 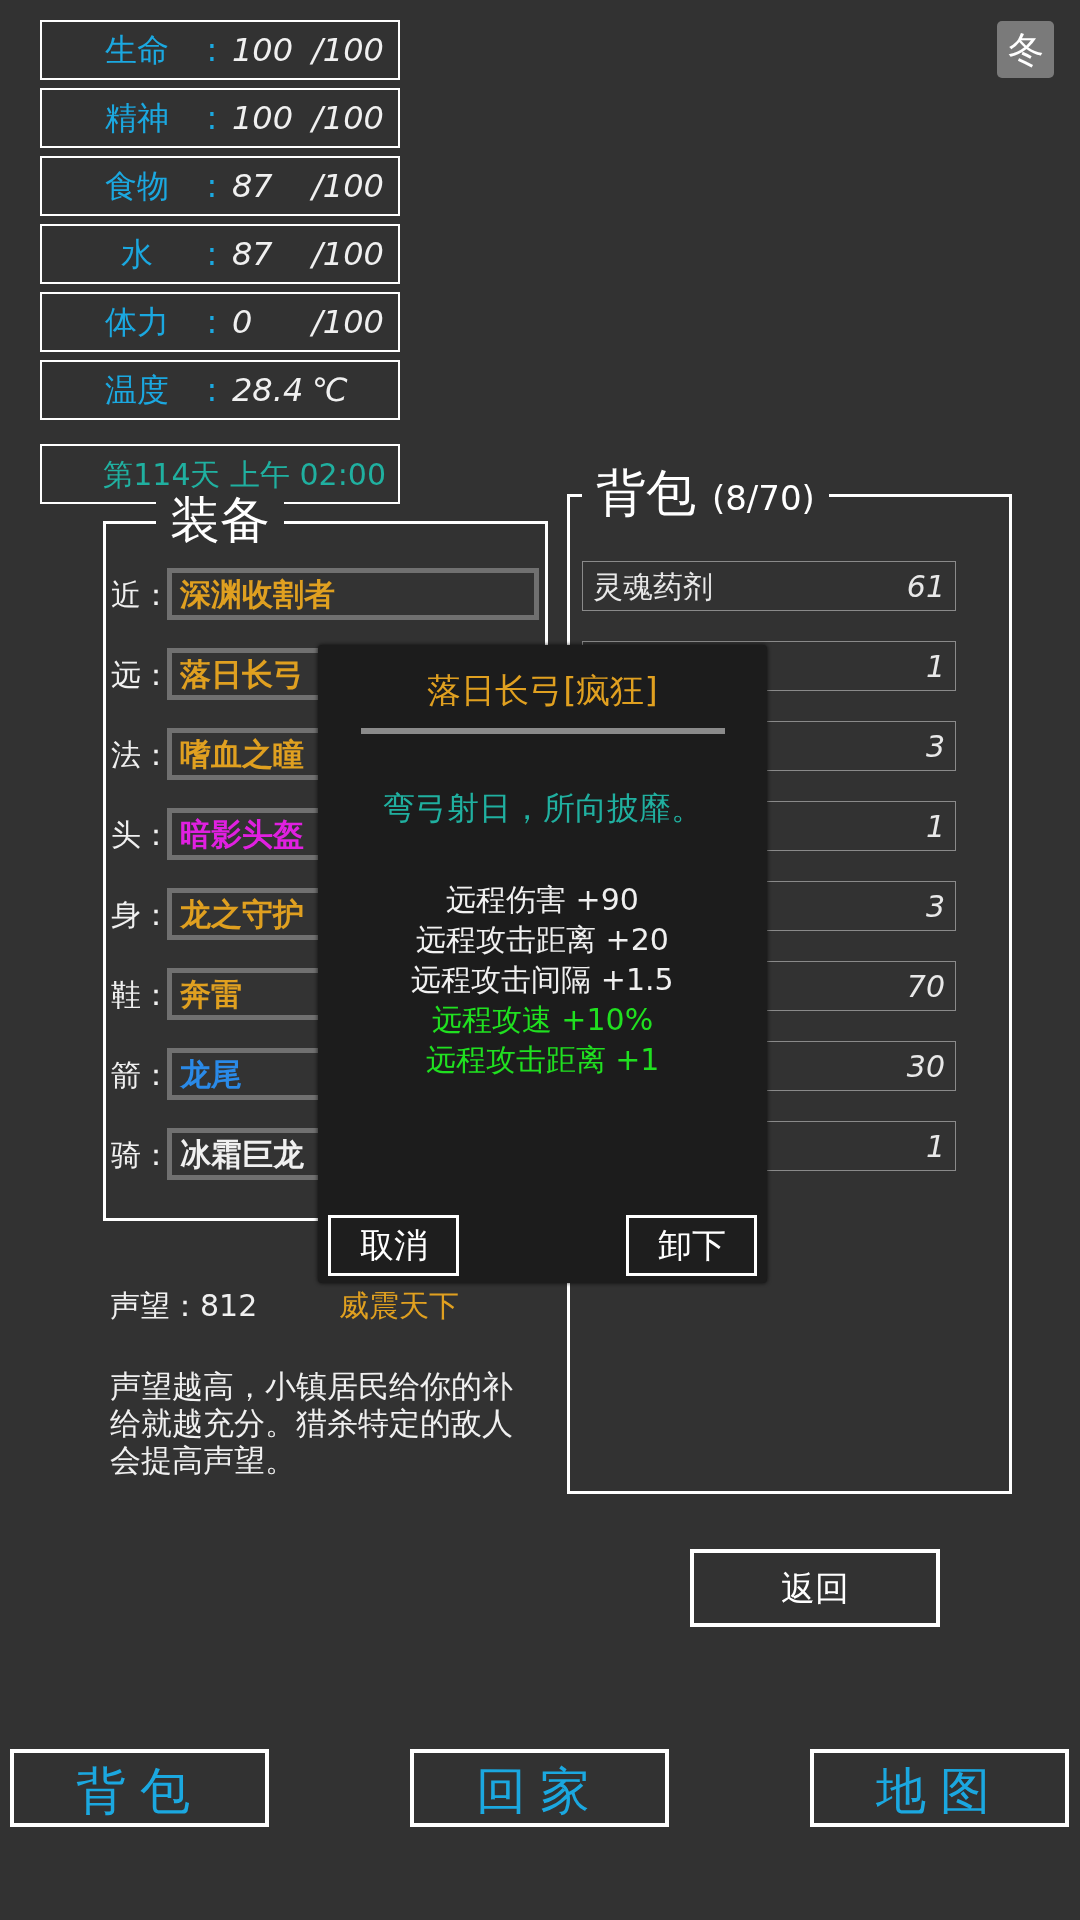 What do you see at coordinates (139, 914) in the screenshot?
I see `slot-label: 身：` at bounding box center [139, 914].